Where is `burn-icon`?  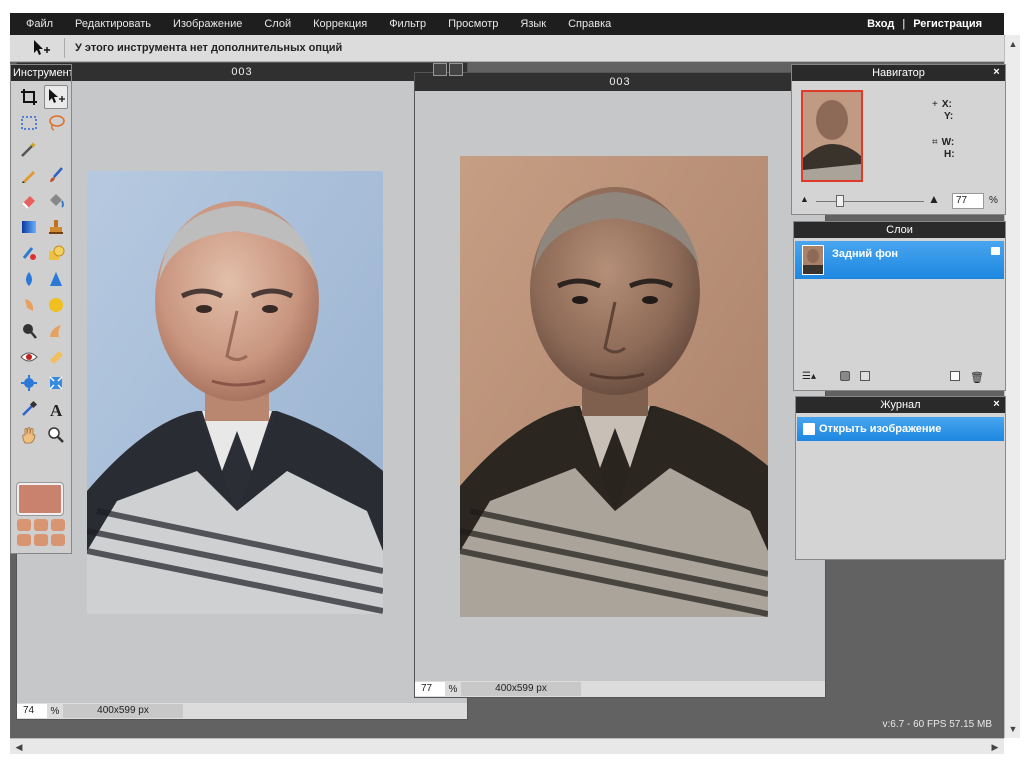 burn-icon is located at coordinates (56, 331).